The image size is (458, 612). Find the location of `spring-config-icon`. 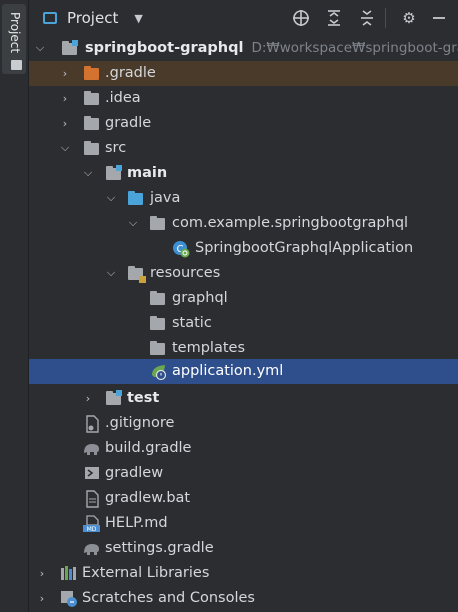

spring-config-icon is located at coordinates (158, 372).